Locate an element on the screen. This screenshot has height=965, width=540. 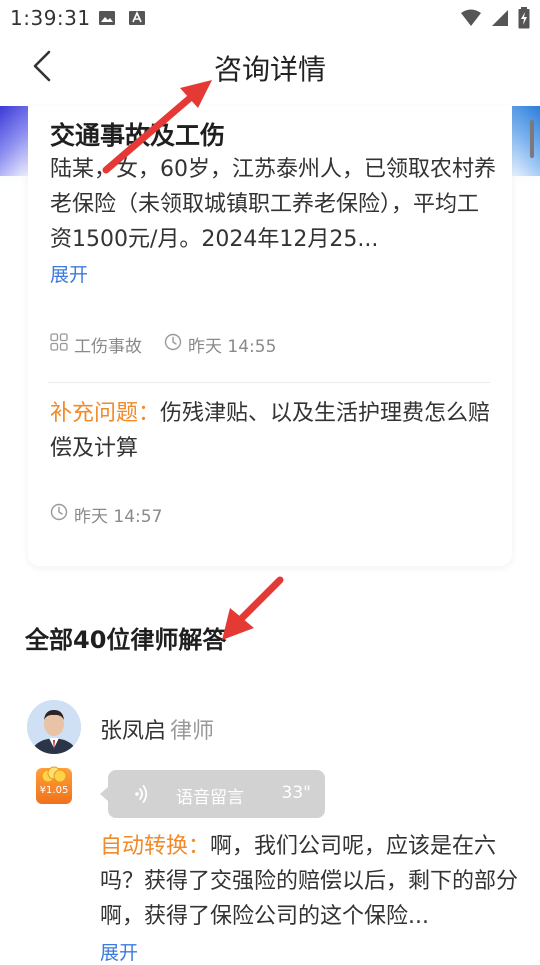
voice-label: 语音留言 is located at coordinates (210, 798).